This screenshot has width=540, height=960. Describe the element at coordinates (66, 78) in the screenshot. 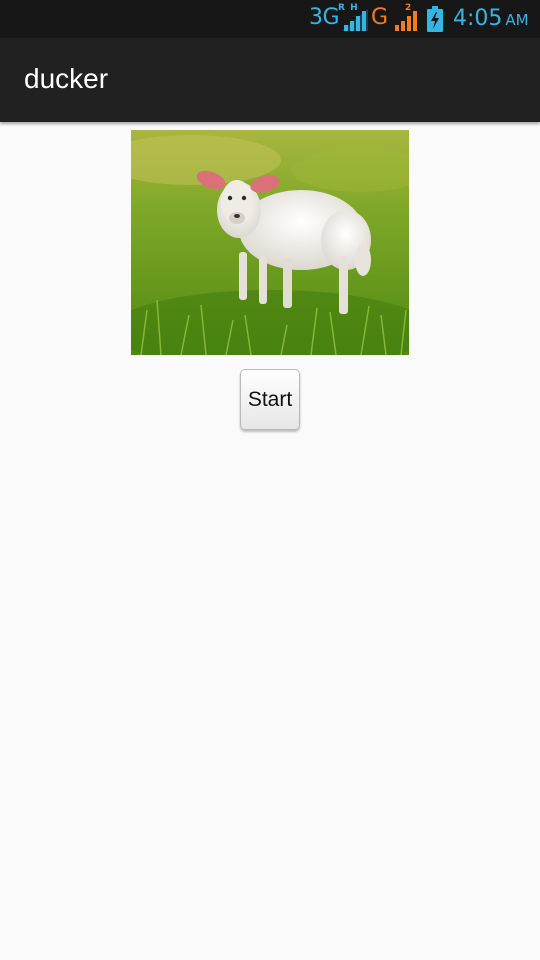

I see `app-title: ducker` at that location.